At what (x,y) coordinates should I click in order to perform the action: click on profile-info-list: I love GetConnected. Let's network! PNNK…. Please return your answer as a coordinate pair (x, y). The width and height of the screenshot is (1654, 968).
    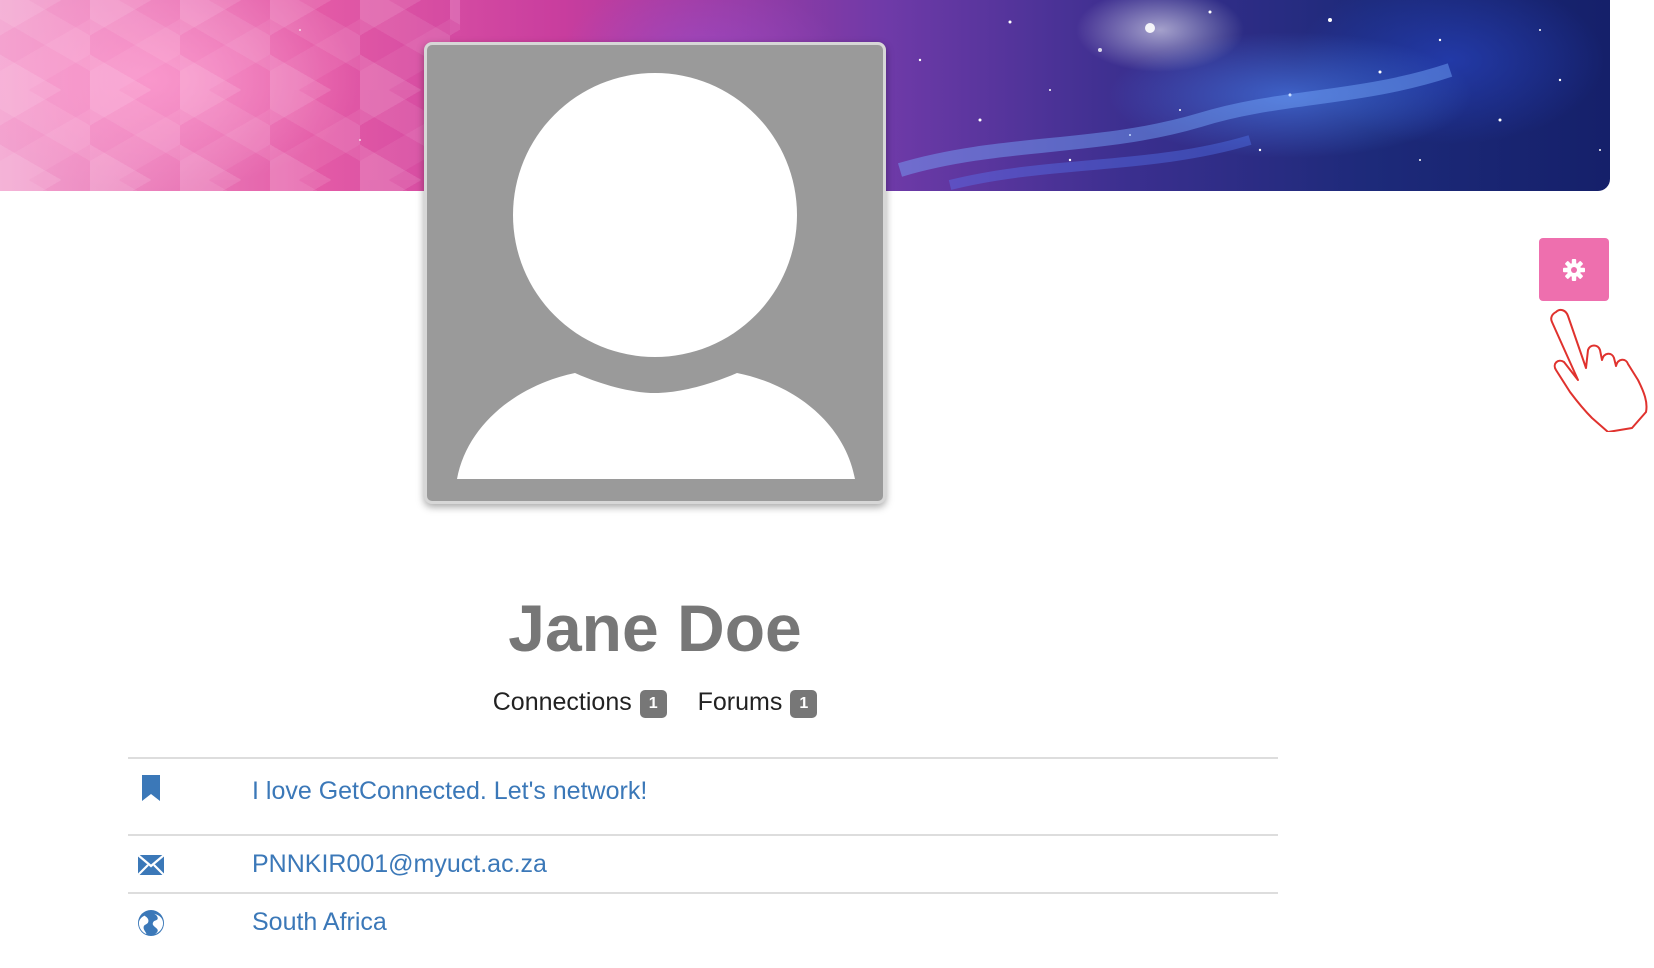
    Looking at the image, I should click on (703, 854).